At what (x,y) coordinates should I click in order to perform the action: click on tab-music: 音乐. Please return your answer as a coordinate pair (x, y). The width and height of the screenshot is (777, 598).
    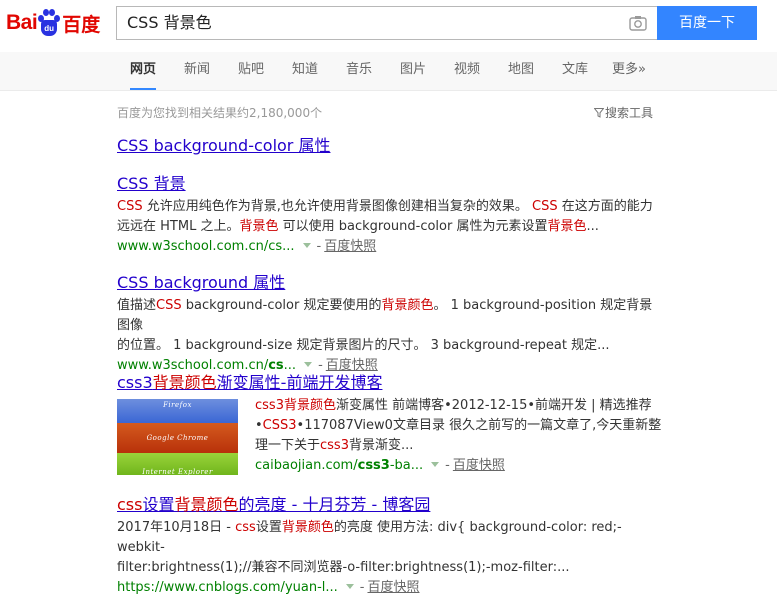
    Looking at the image, I should click on (359, 71).